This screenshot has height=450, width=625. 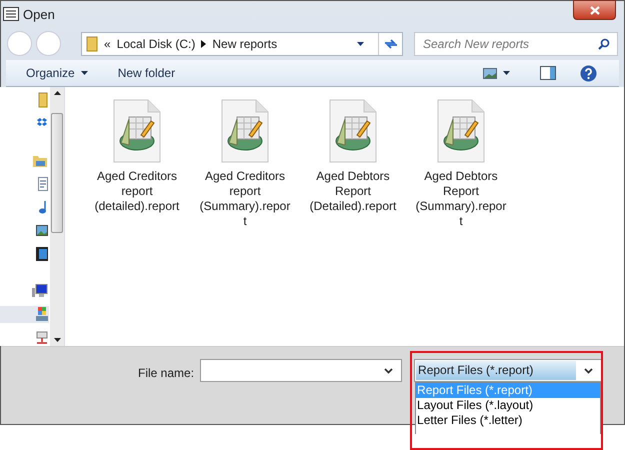 I want to click on music-note-icon, so click(x=43, y=207).